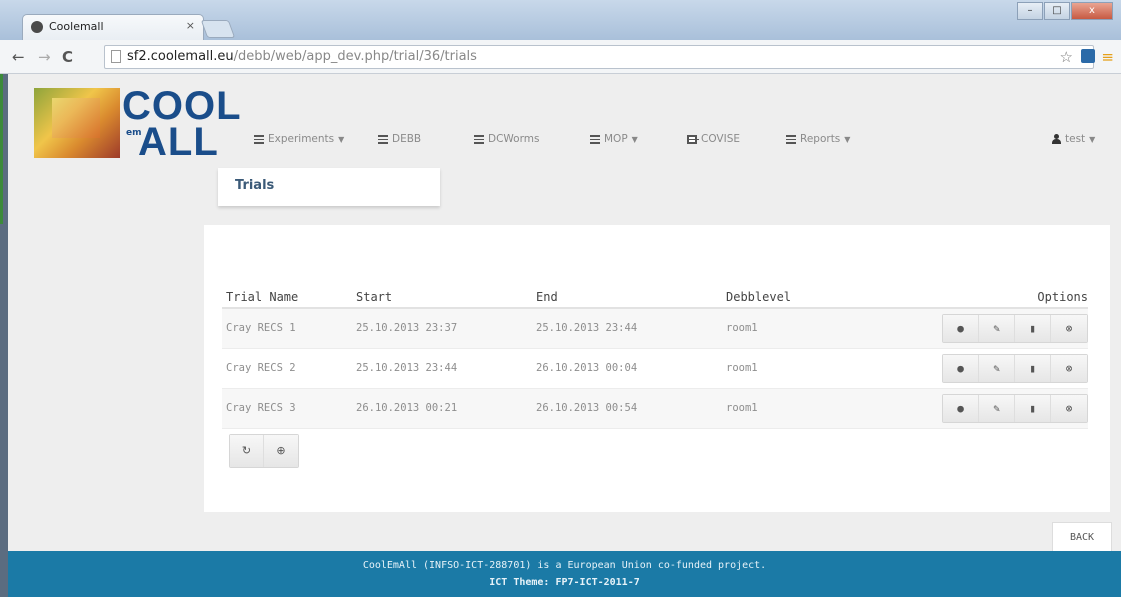 This screenshot has height=597, width=1121. What do you see at coordinates (301, 139) in the screenshot?
I see `nav-label: Experiments` at bounding box center [301, 139].